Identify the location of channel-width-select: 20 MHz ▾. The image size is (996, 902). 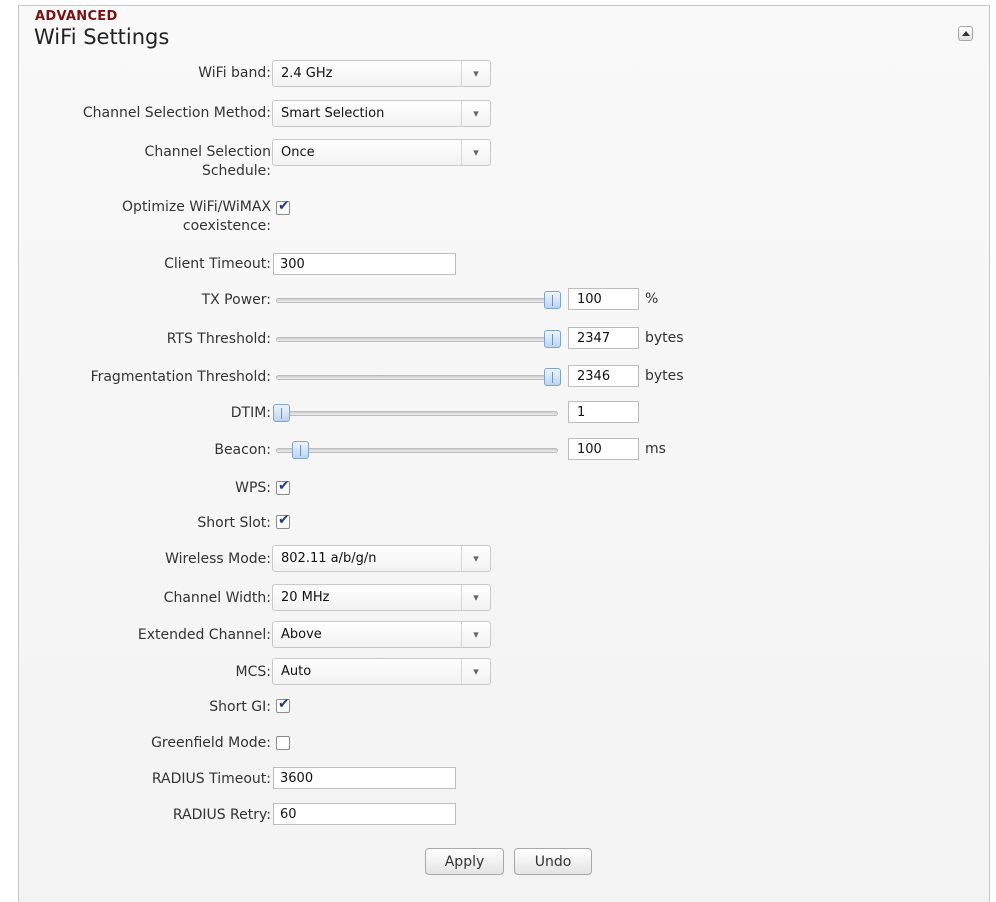
(381, 597).